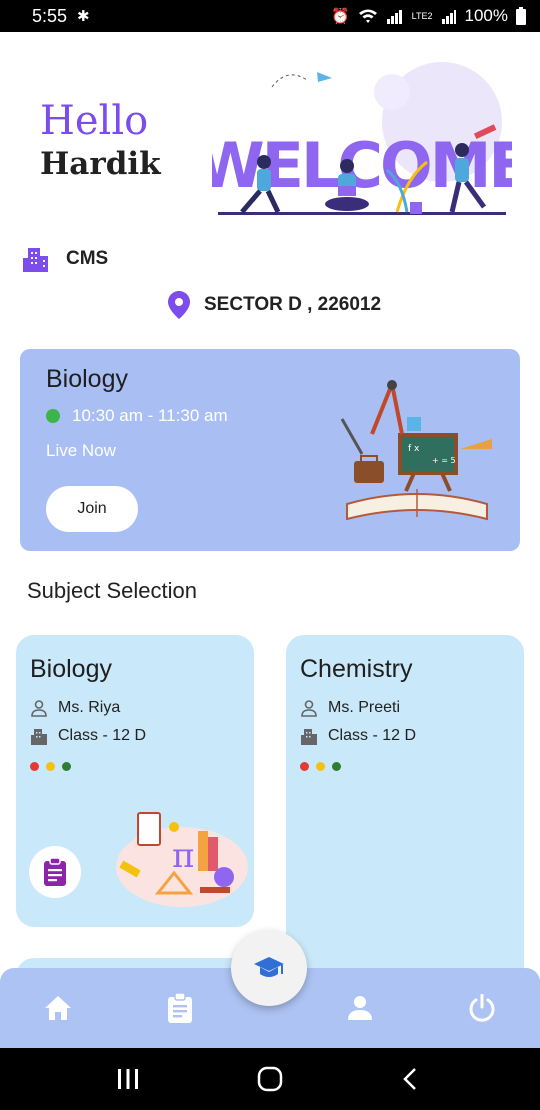  I want to click on system-navigation-bar, so click(270, 1079).